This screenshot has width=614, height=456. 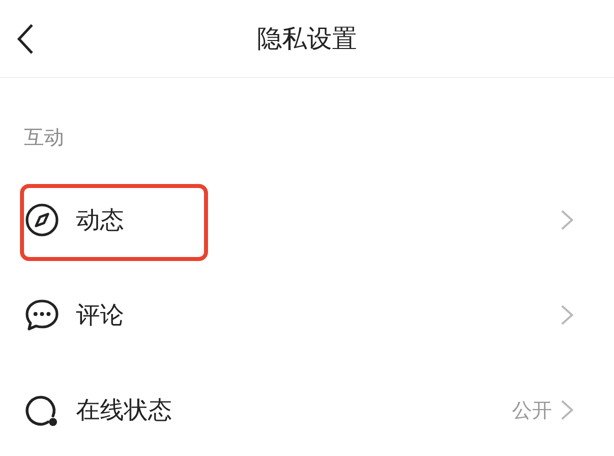 What do you see at coordinates (124, 410) in the screenshot?
I see `row-label: 在线状态` at bounding box center [124, 410].